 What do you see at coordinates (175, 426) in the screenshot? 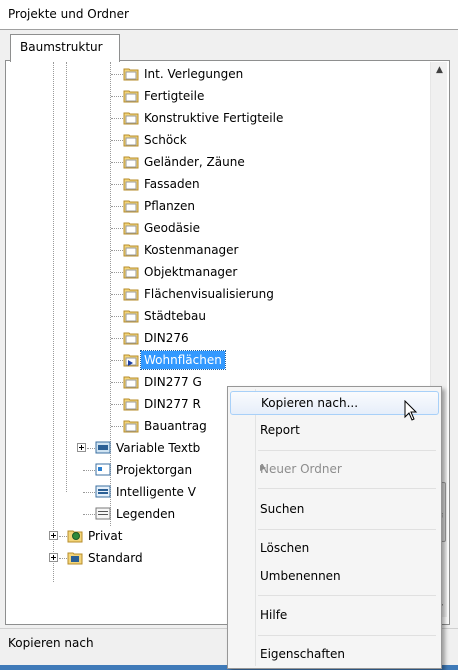
I see `tree-item-label: Bauantrag` at bounding box center [175, 426].